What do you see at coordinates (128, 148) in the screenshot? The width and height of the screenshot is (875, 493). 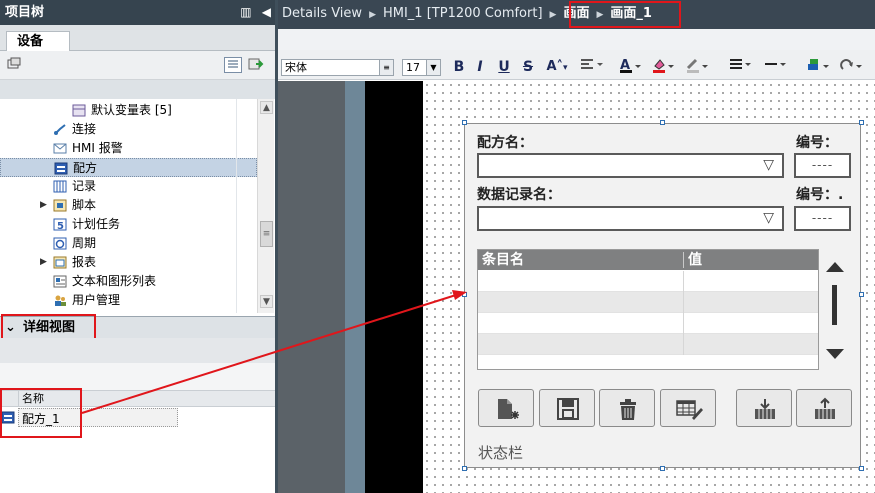 I see `tree-item-hmi-alarms: HMI 报警` at bounding box center [128, 148].